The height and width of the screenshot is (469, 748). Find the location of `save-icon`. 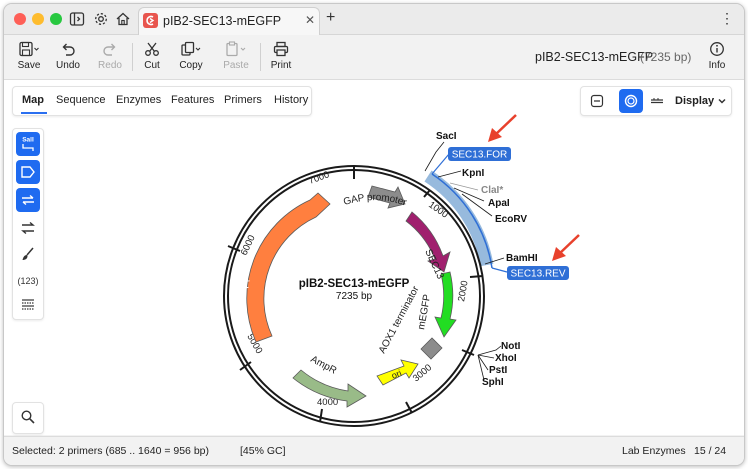

save-icon is located at coordinates (29, 49).